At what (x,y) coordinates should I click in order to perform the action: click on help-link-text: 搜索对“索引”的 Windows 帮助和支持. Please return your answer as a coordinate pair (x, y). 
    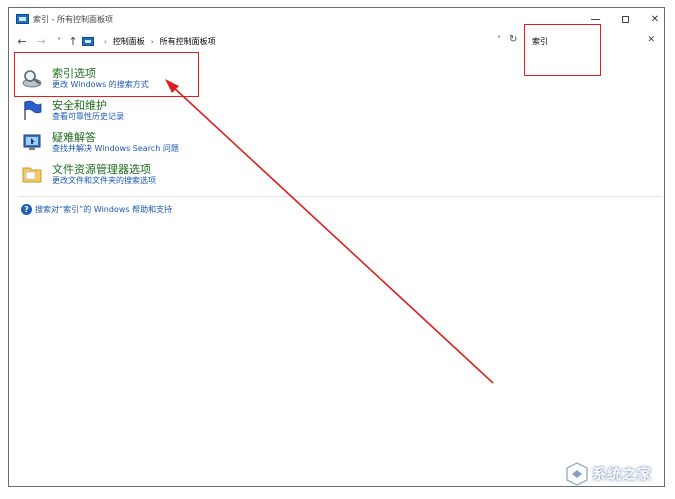
    Looking at the image, I should click on (103, 209).